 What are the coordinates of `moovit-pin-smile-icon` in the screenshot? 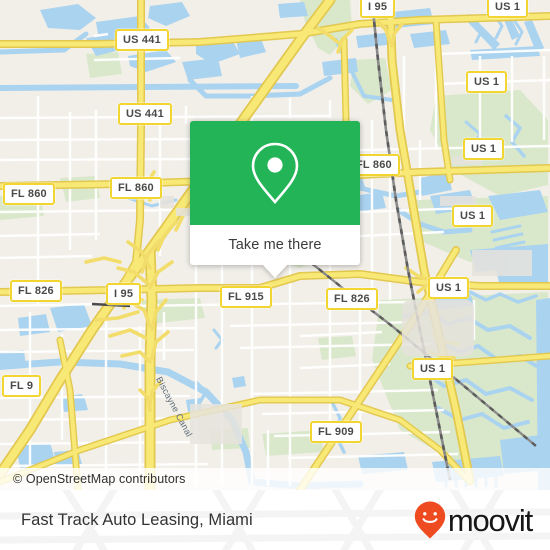 It's located at (430, 520).